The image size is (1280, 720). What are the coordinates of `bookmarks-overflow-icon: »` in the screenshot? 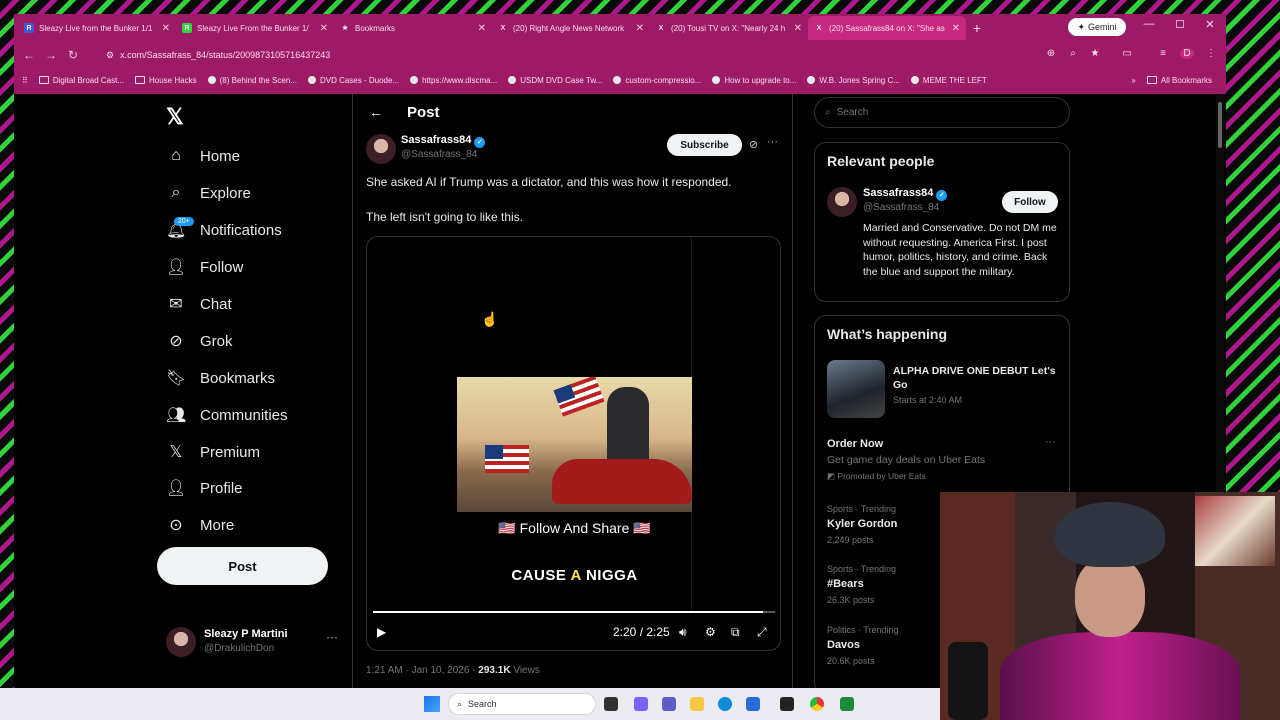 It's located at (1133, 80).